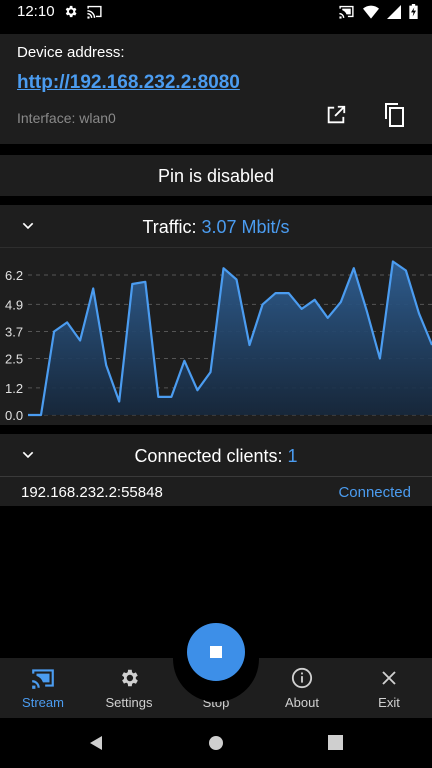 Image resolution: width=432 pixels, height=768 pixels. What do you see at coordinates (14, 388) in the screenshot?
I see `y-tick-label: 1.2` at bounding box center [14, 388].